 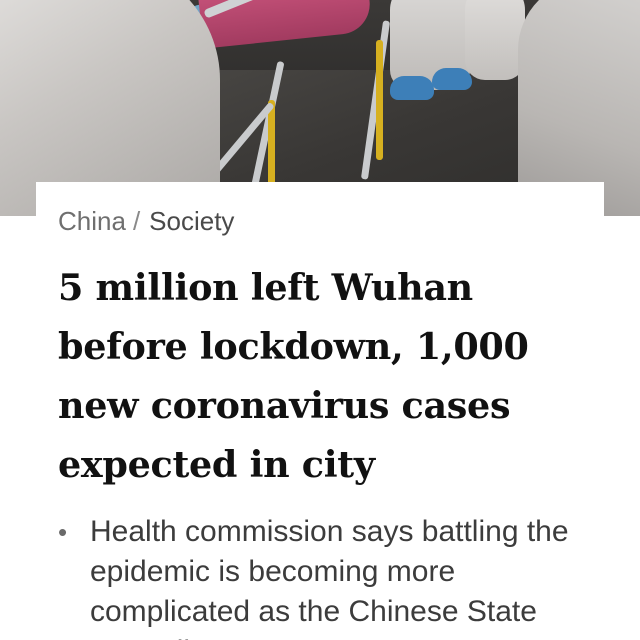 I want to click on breadcrumb-link-china: China, so click(x=92, y=221).